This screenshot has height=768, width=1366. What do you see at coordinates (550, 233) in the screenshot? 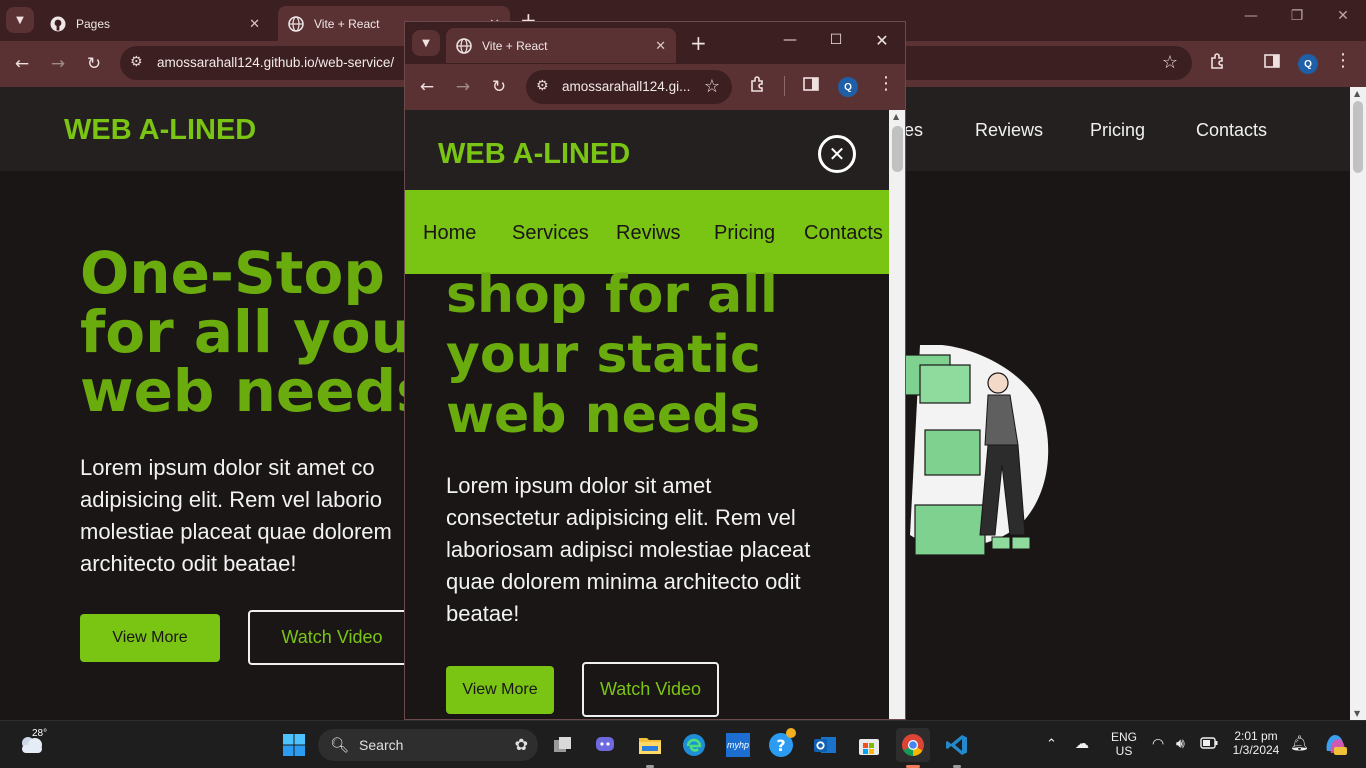
I see `nav-services: Services` at bounding box center [550, 233].